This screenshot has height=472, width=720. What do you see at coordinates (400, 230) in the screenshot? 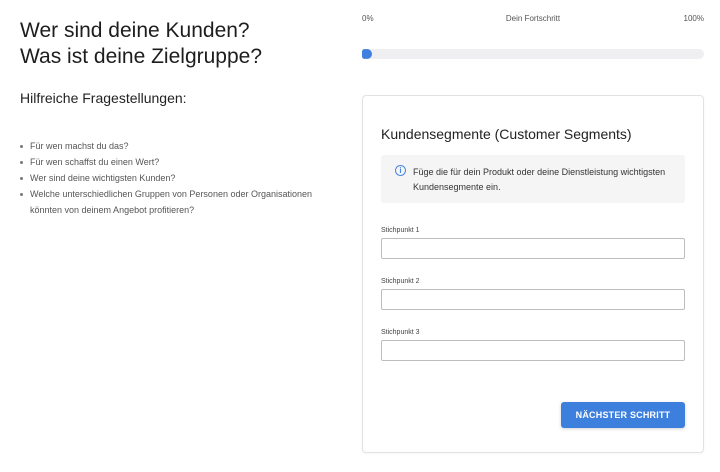
I see `stichpunkt-1-label: Stichpunkt 1` at bounding box center [400, 230].